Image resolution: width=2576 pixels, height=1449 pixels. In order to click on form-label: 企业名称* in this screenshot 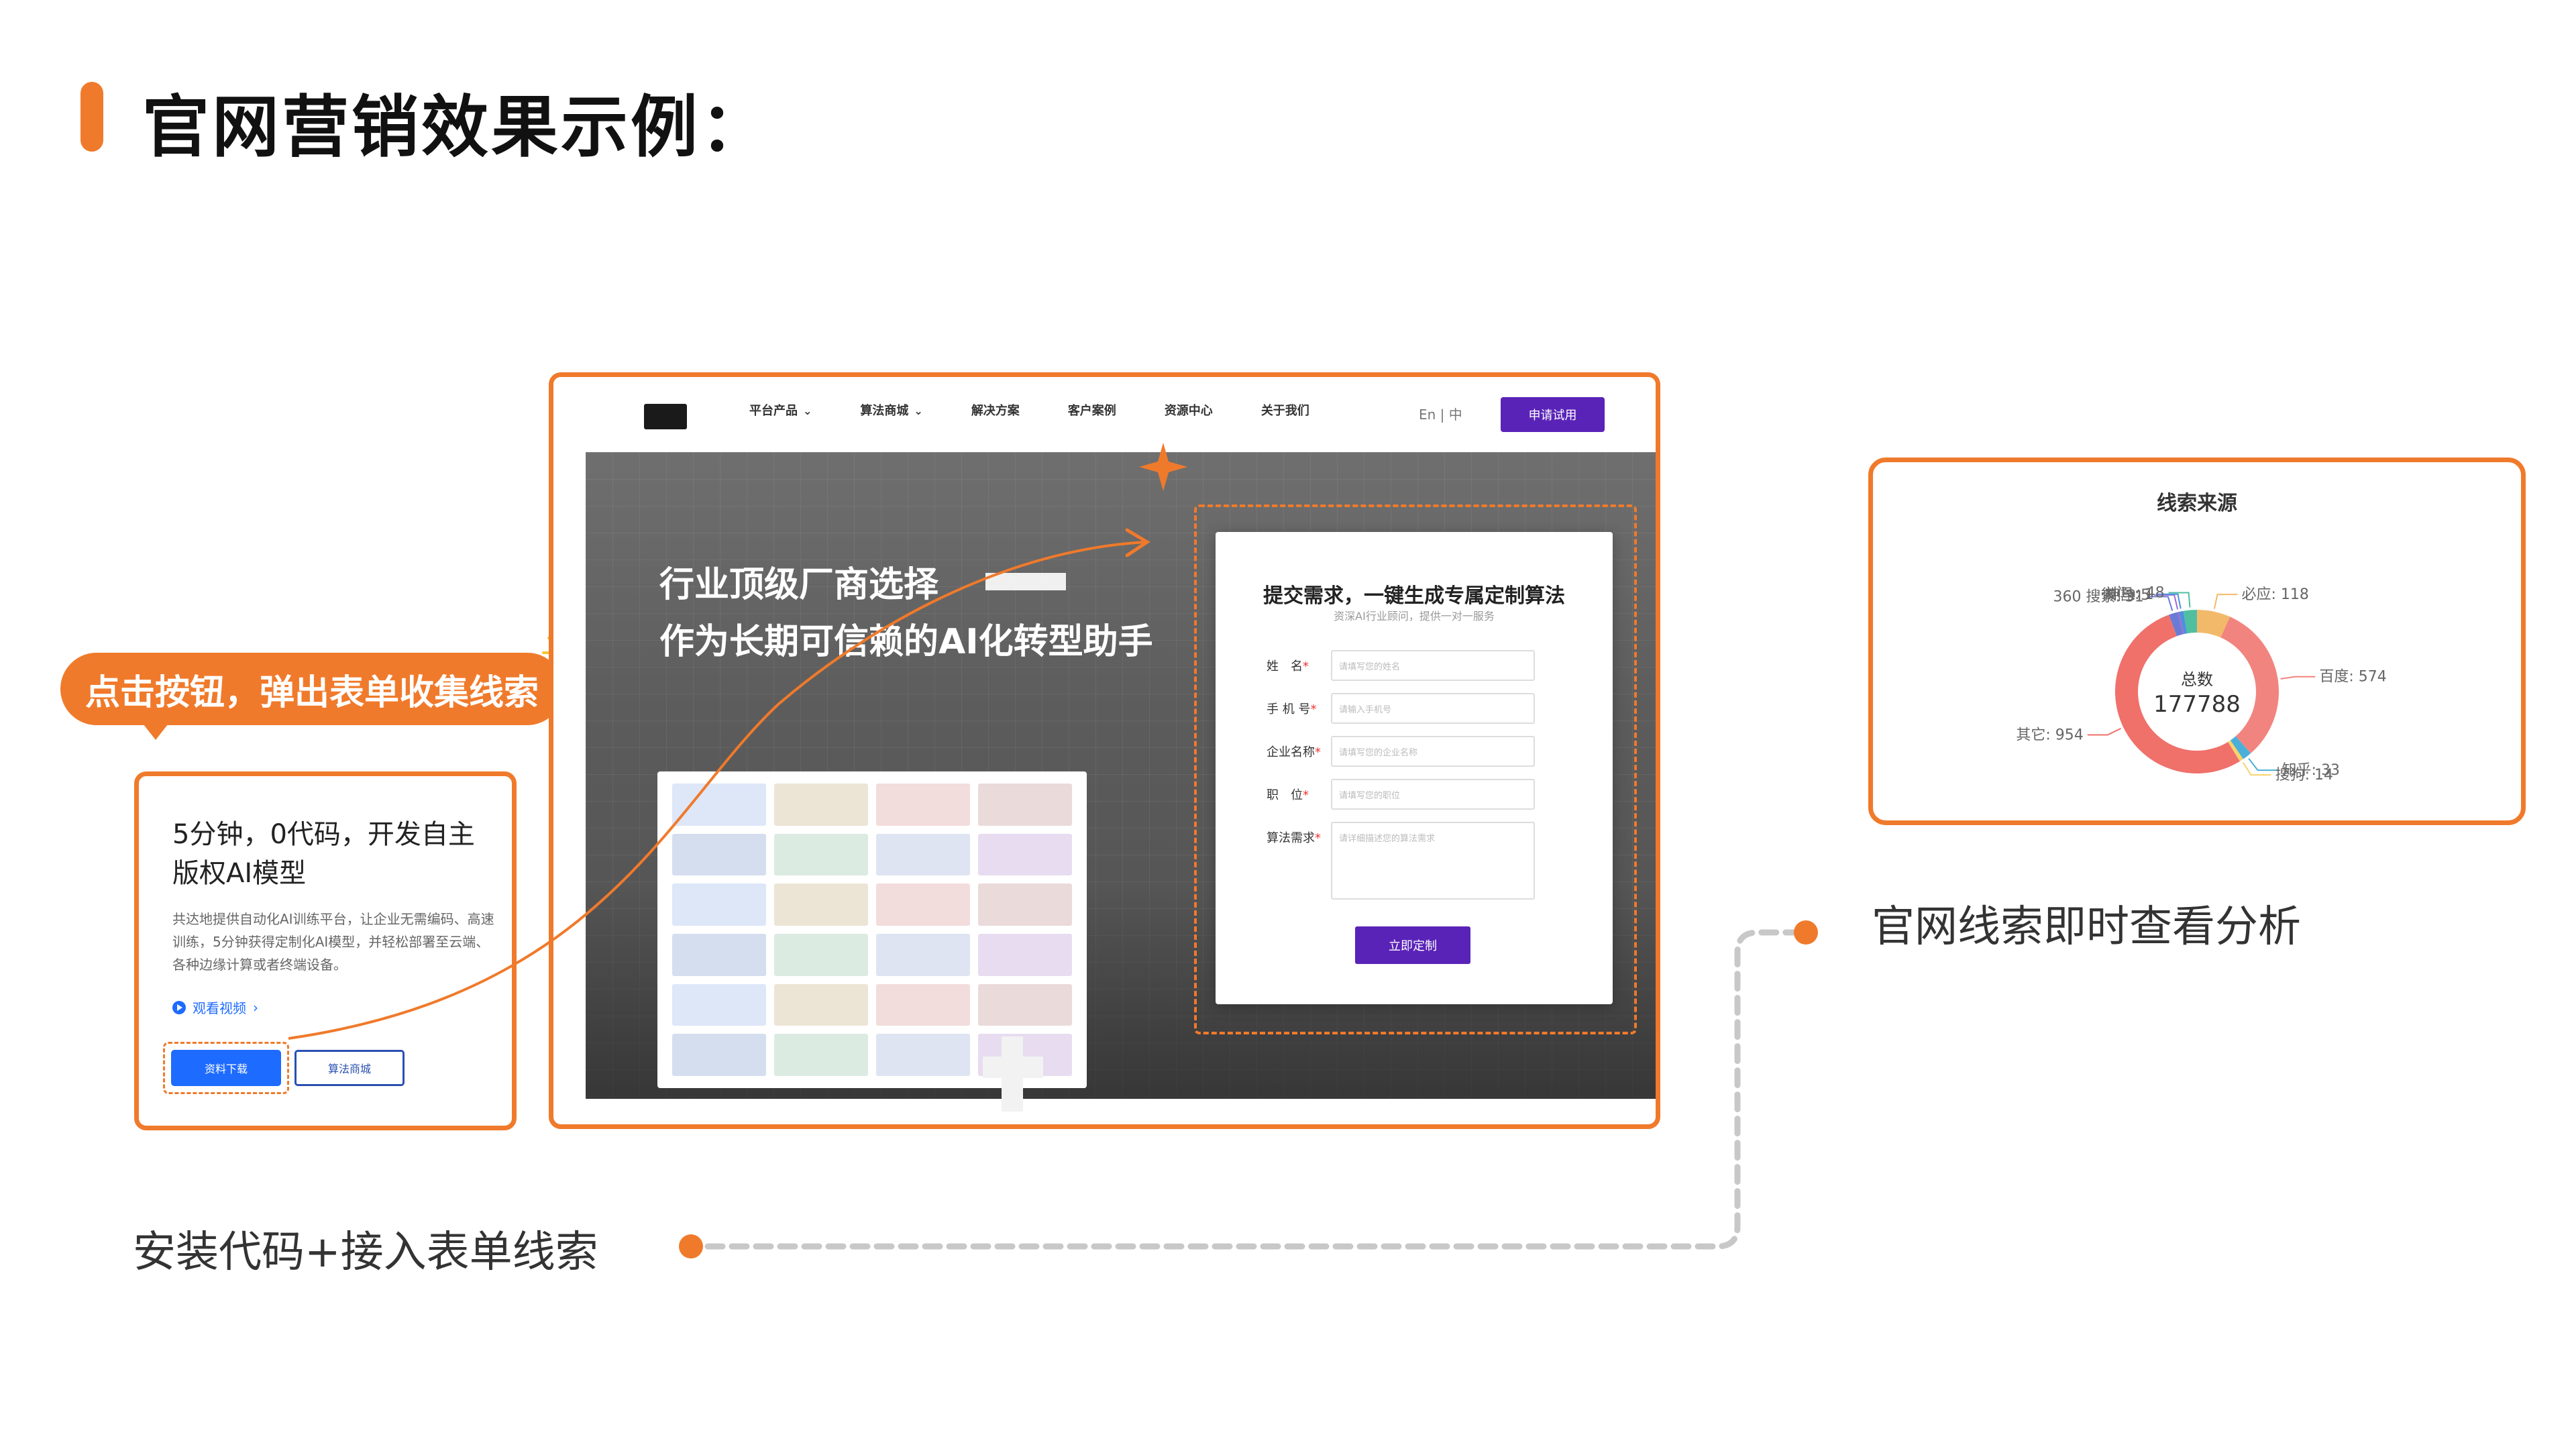, I will do `click(1294, 752)`.